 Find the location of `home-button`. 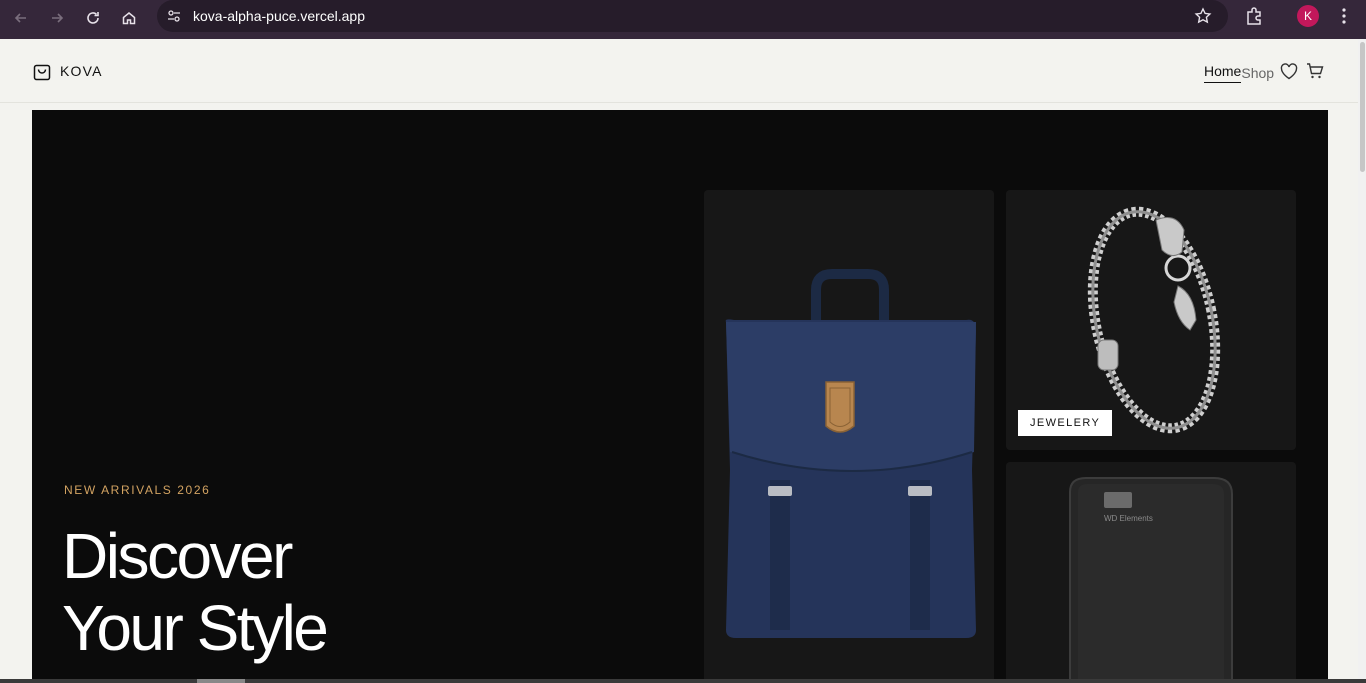

home-button is located at coordinates (129, 18).